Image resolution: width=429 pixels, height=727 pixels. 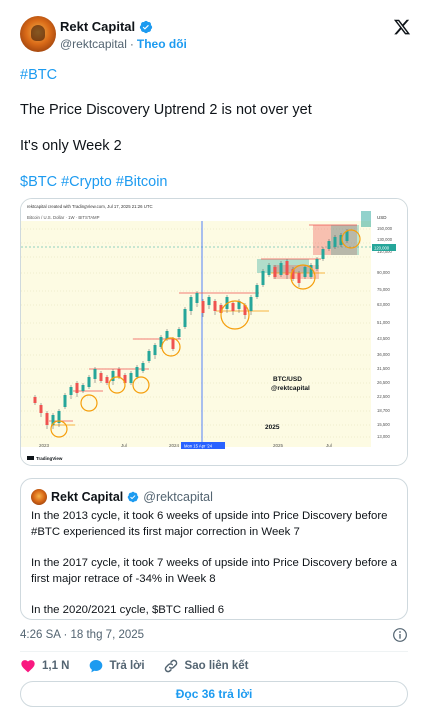 What do you see at coordinates (216, 666) in the screenshot?
I see `copy-link-label: Sao liên kết` at bounding box center [216, 666].